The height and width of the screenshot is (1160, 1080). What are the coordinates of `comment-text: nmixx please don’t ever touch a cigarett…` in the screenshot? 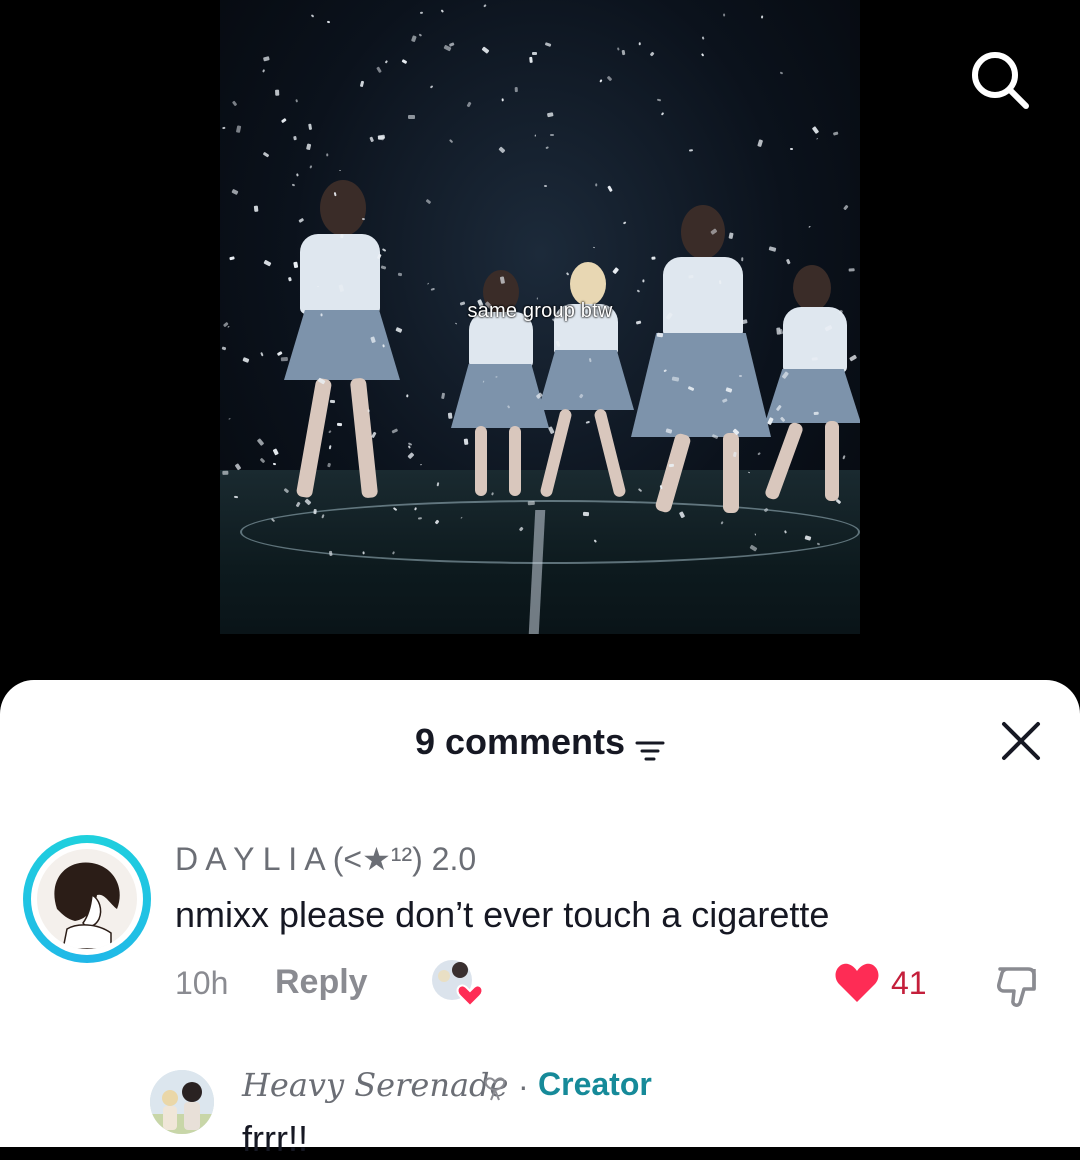 It's located at (502, 914).